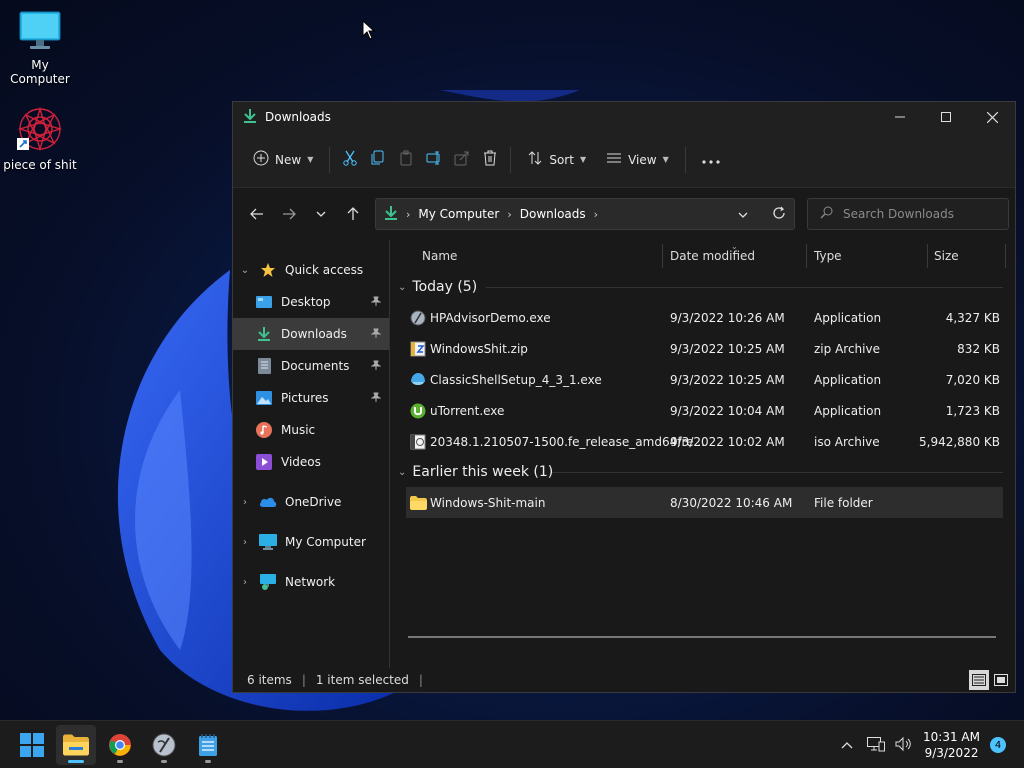  Describe the element at coordinates (434, 160) in the screenshot. I see `rename-button` at that location.